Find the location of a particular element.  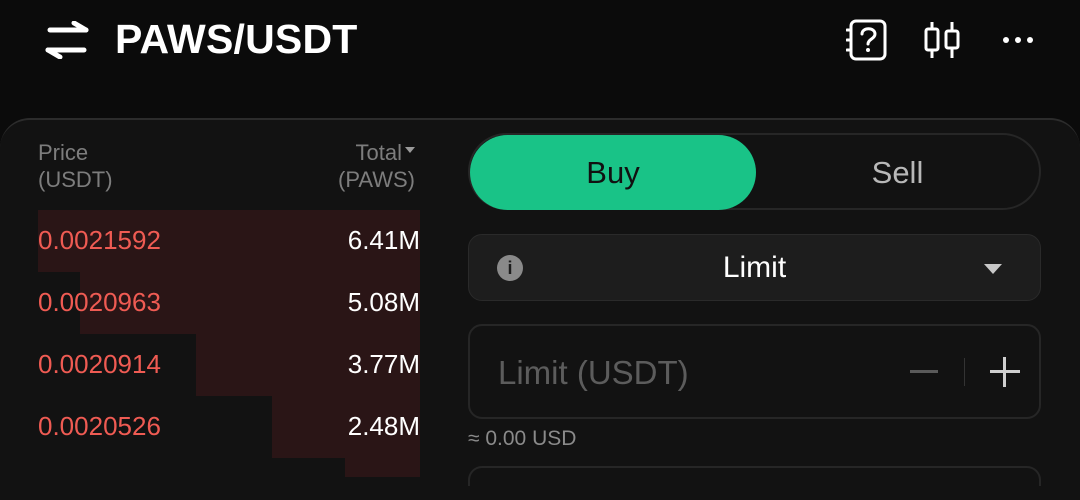

order-type-select: i Limit is located at coordinates (754, 267).